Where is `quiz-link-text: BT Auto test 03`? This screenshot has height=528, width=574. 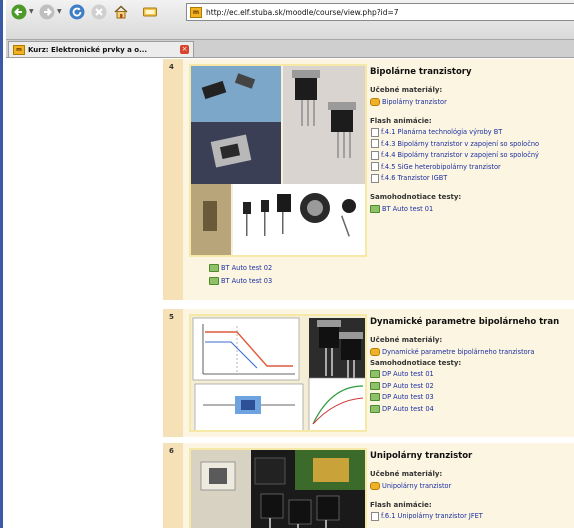 quiz-link-text: BT Auto test 03 is located at coordinates (246, 281).